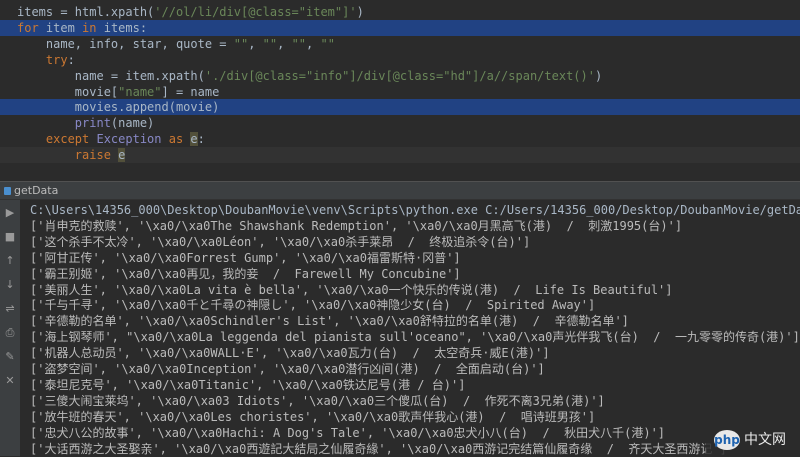  Describe the element at coordinates (400, 44) in the screenshot. I see `code-line-row: name, info, star, quote = "", "", "", ""` at that location.